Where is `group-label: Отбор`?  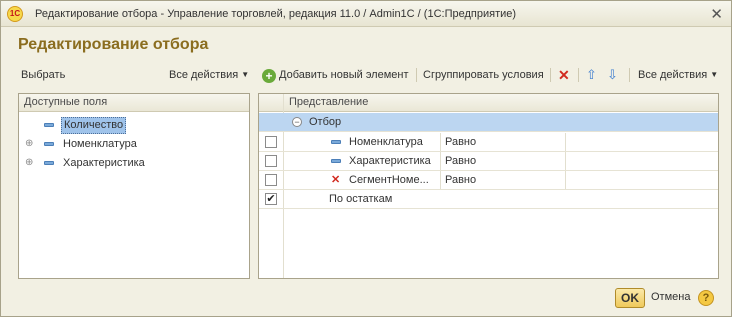
group-label: Отбор is located at coordinates (325, 122).